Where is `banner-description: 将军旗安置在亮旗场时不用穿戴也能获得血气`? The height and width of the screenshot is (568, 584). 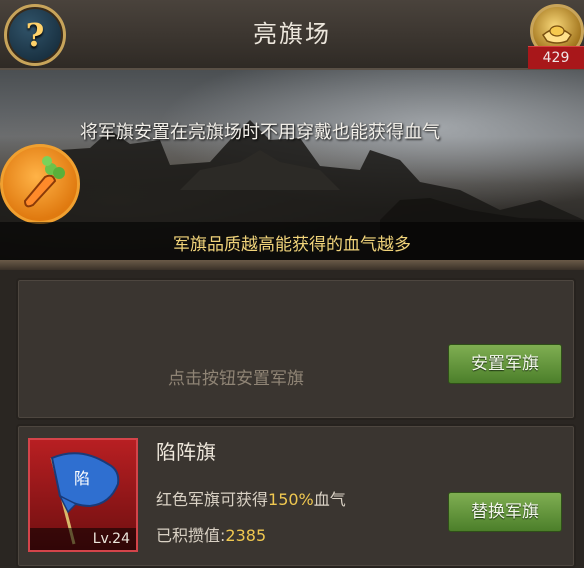 banner-description: 将军旗安置在亮旗场时不用穿戴也能获得血气 is located at coordinates (260, 132).